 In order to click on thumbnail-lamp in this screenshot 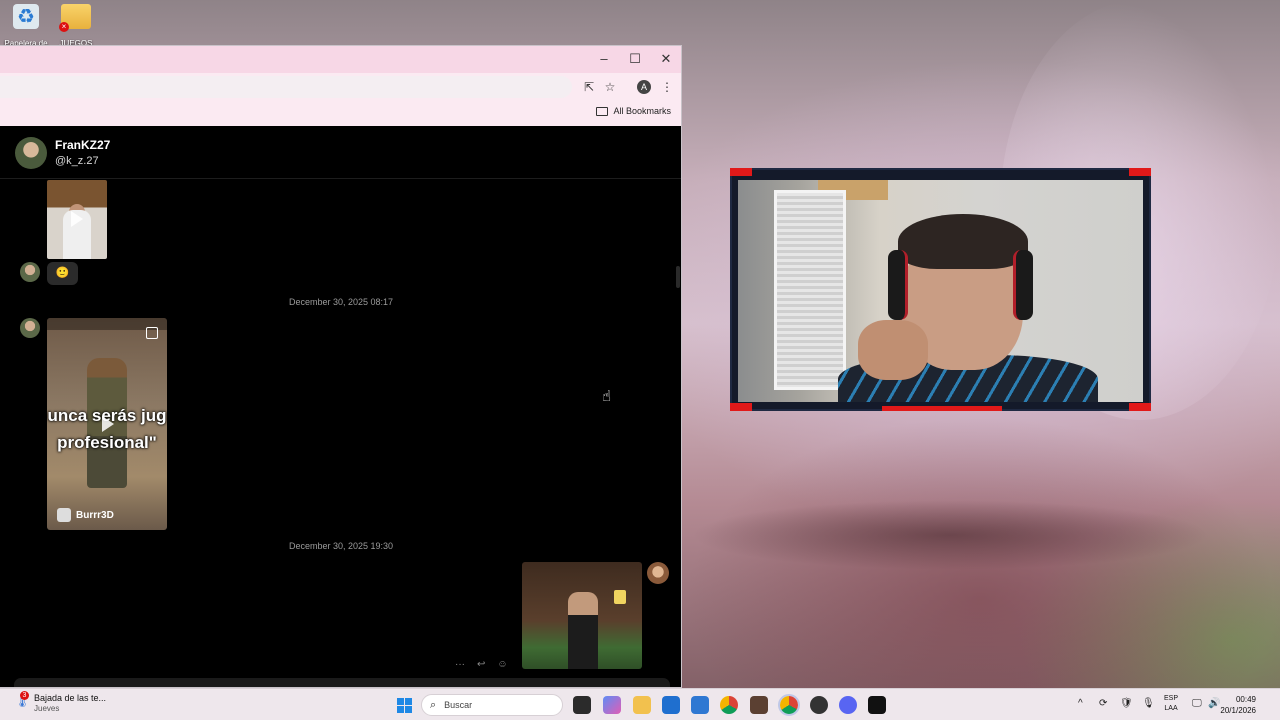, I will do `click(620, 597)`.